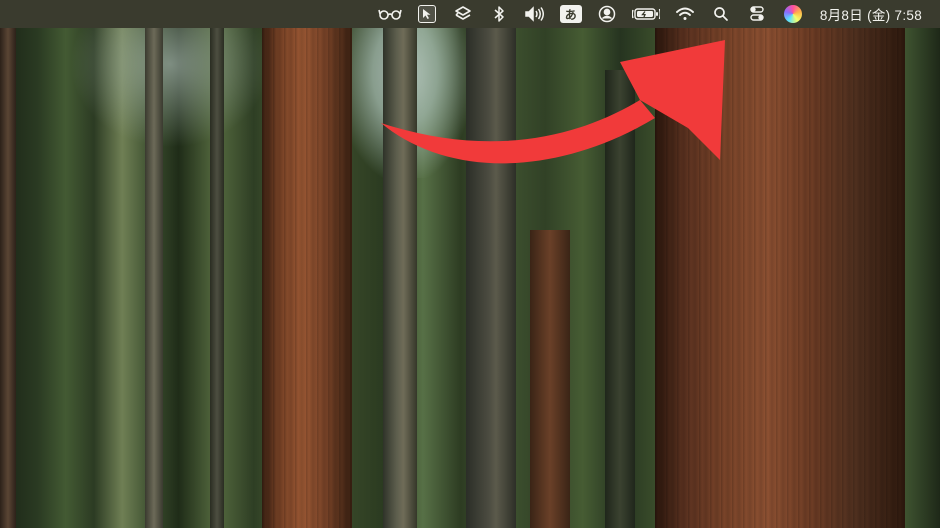  I want to click on search-icon, so click(721, 14).